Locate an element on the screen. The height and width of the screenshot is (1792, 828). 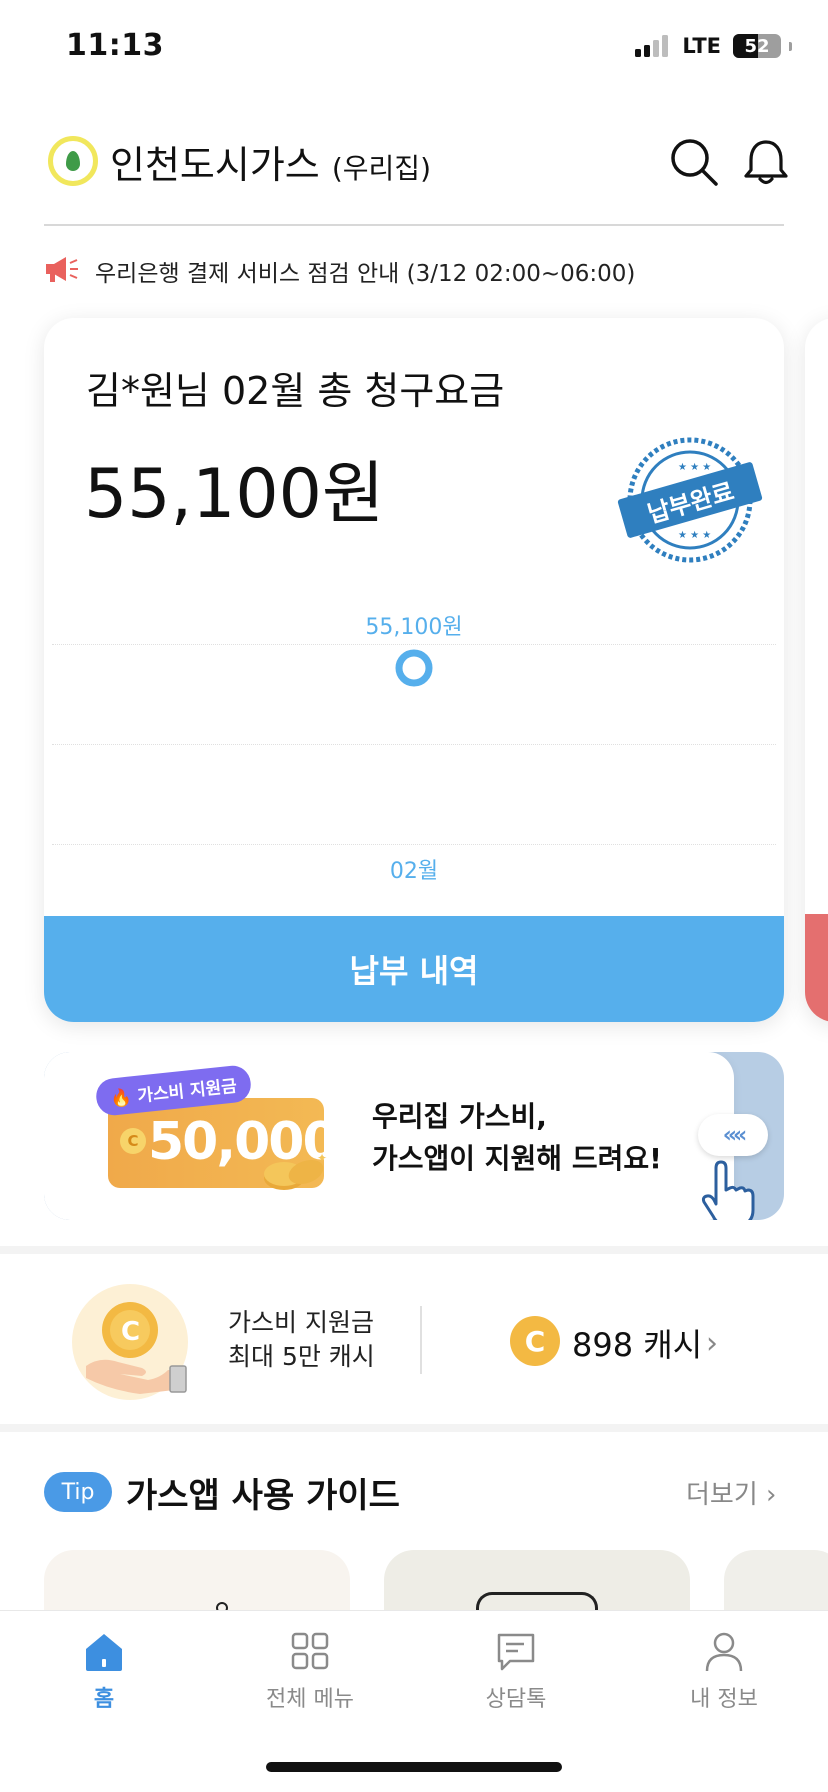
nav-home: 홈 is located at coordinates (104, 1671).